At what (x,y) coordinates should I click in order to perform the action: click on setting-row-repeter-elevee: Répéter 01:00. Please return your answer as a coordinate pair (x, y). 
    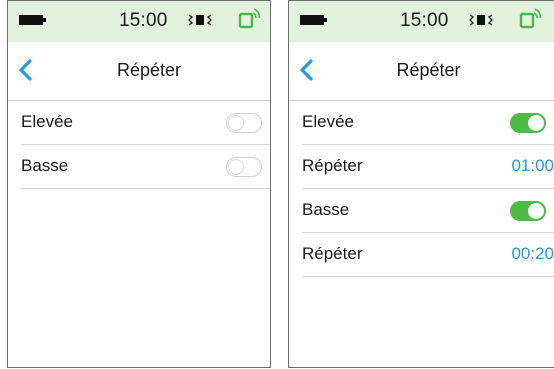
    Looking at the image, I should click on (421, 167).